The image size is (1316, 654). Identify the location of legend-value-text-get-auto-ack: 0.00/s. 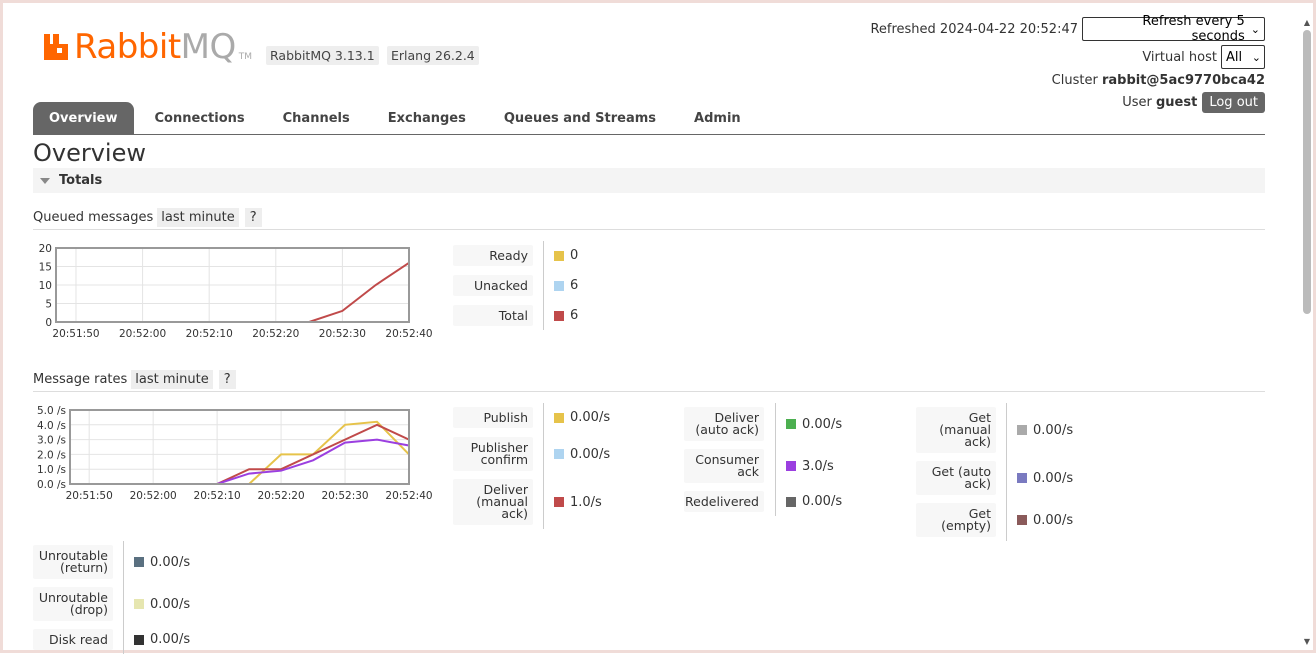
(1053, 478).